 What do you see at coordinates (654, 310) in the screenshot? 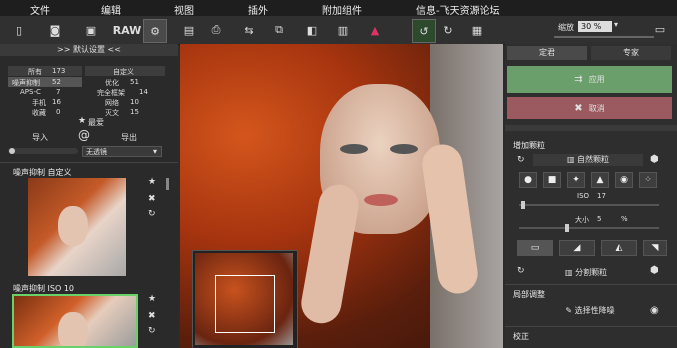
I see `eye-icon: ◉` at bounding box center [654, 310].